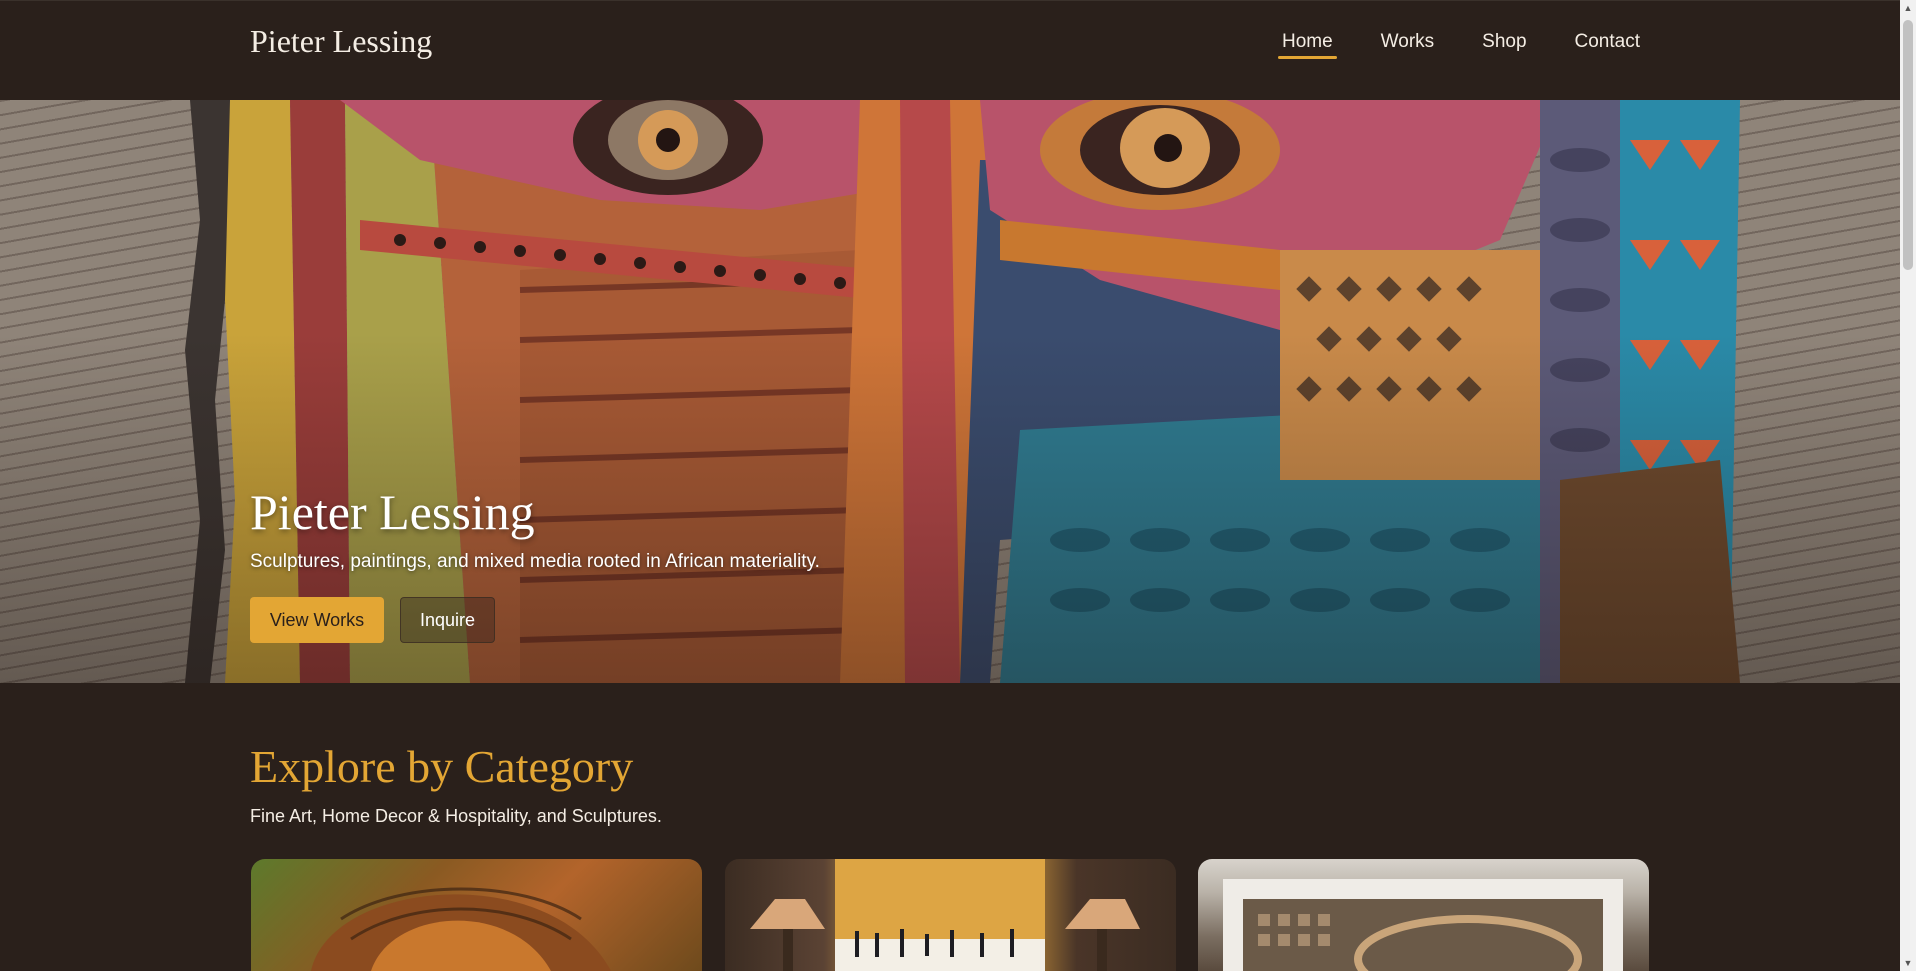 This screenshot has height=971, width=1916. I want to click on sculptures-card-image, so click(1423, 925).